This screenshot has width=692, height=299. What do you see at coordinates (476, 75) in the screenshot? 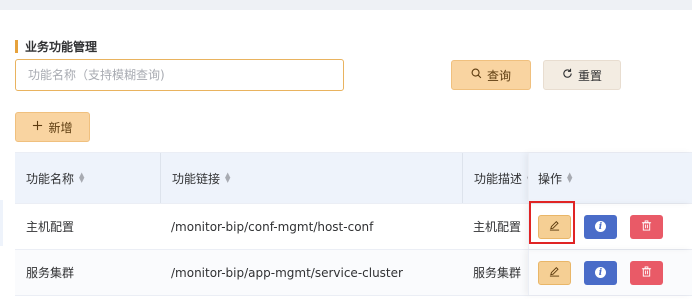
I see `search-icon` at bounding box center [476, 75].